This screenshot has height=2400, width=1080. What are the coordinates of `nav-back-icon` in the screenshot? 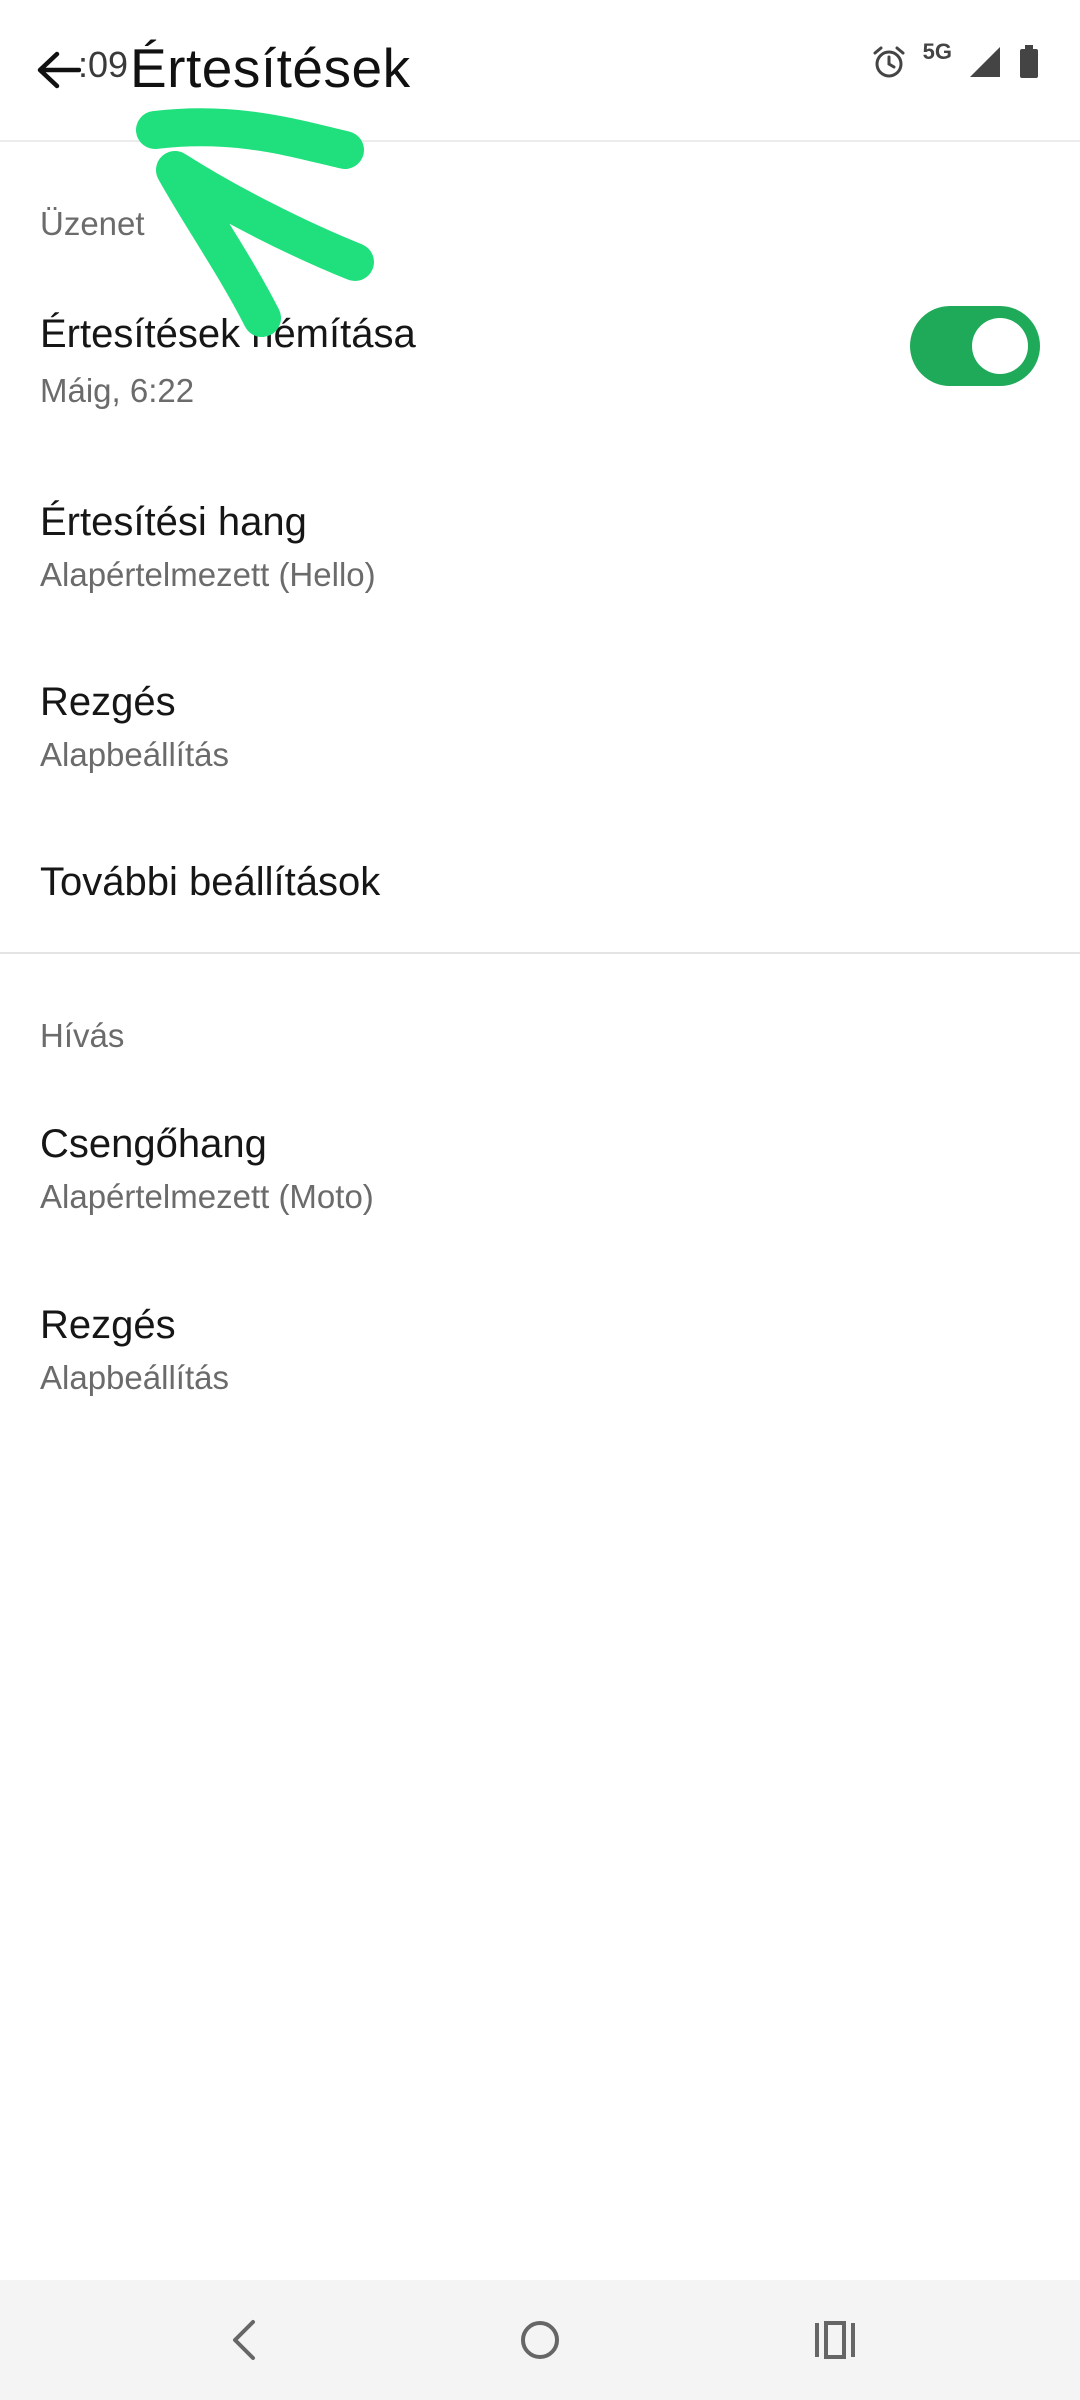 It's located at (244, 2340).